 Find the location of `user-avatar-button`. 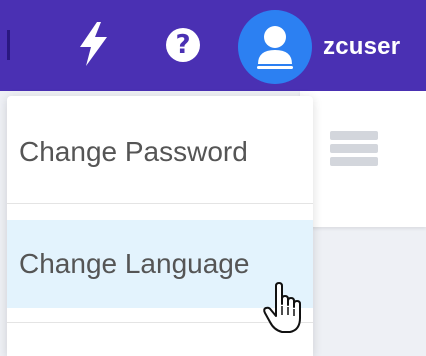

user-avatar-button is located at coordinates (275, 47).